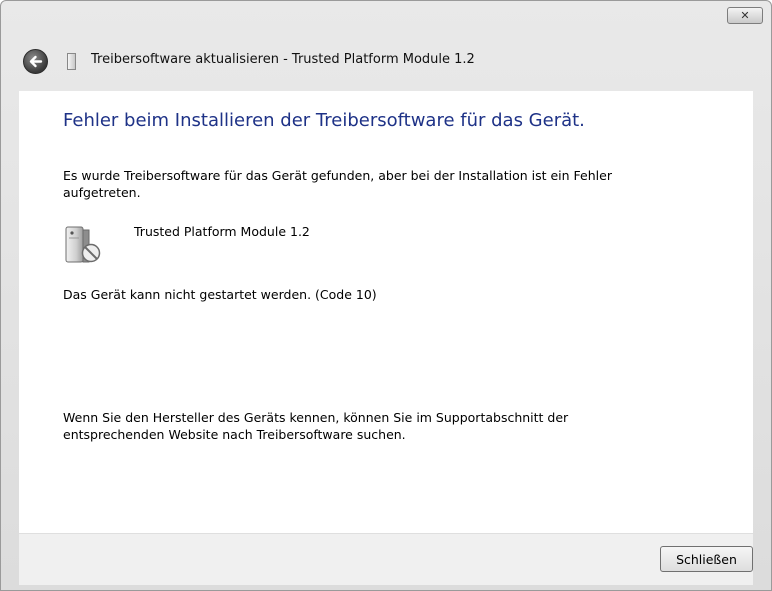  I want to click on back-button, so click(35, 61).